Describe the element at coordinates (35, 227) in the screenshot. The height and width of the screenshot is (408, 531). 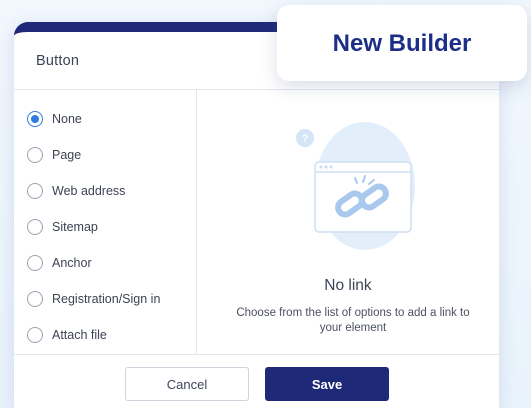
I see `radio-sitemap` at that location.